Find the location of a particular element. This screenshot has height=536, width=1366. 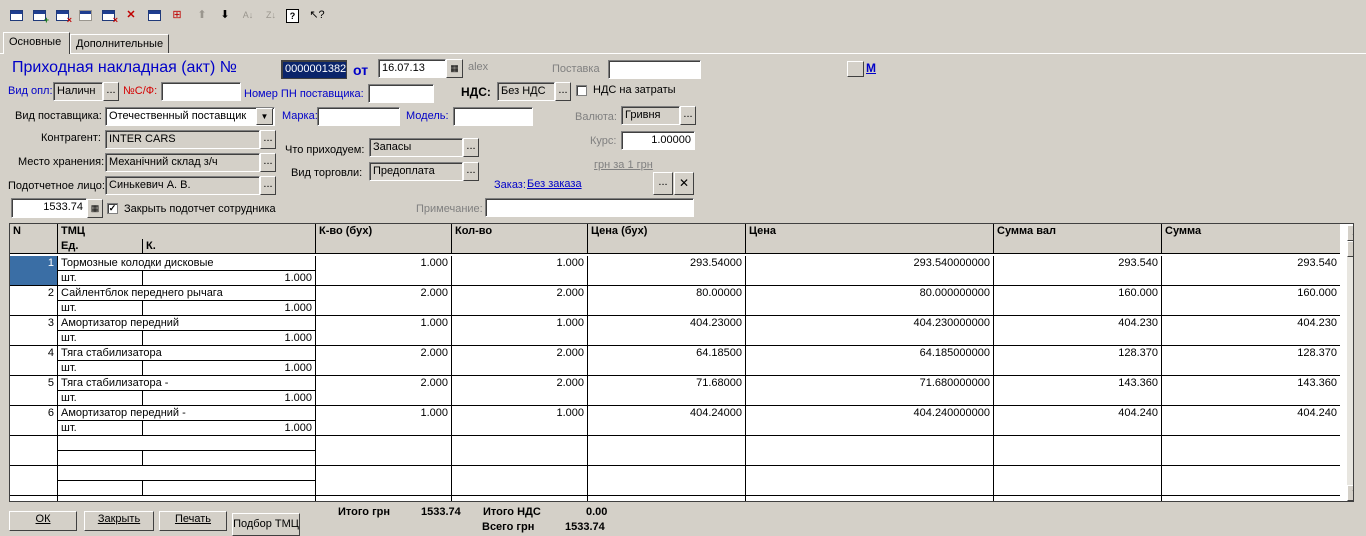

item-price: 404.240000000 is located at coordinates (870, 421).